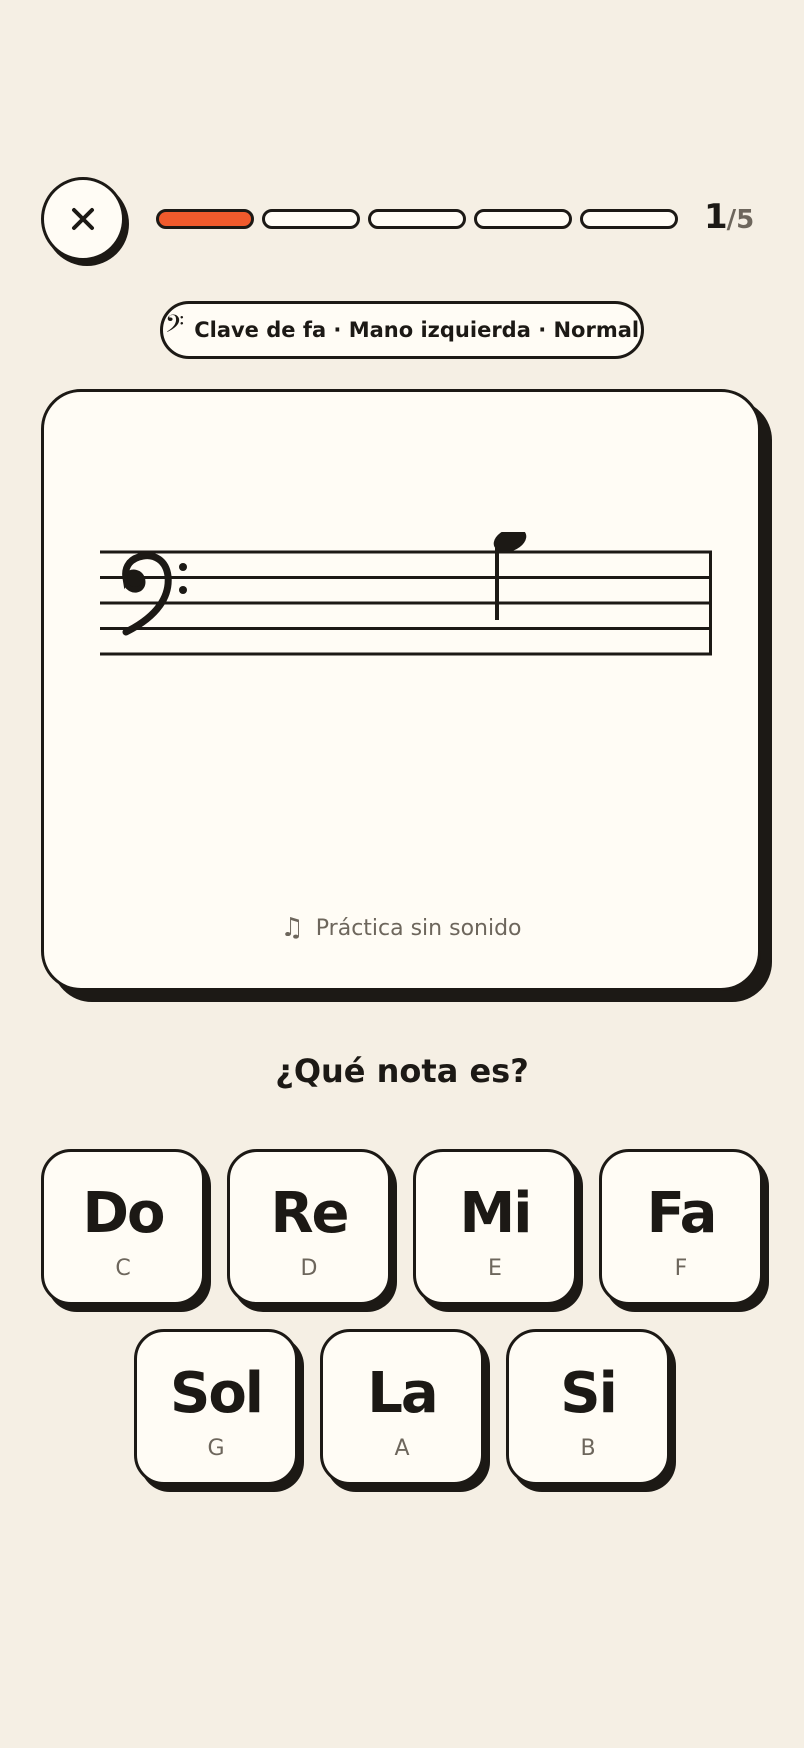 The height and width of the screenshot is (1748, 804). I want to click on answer-letter: E, so click(495, 1268).